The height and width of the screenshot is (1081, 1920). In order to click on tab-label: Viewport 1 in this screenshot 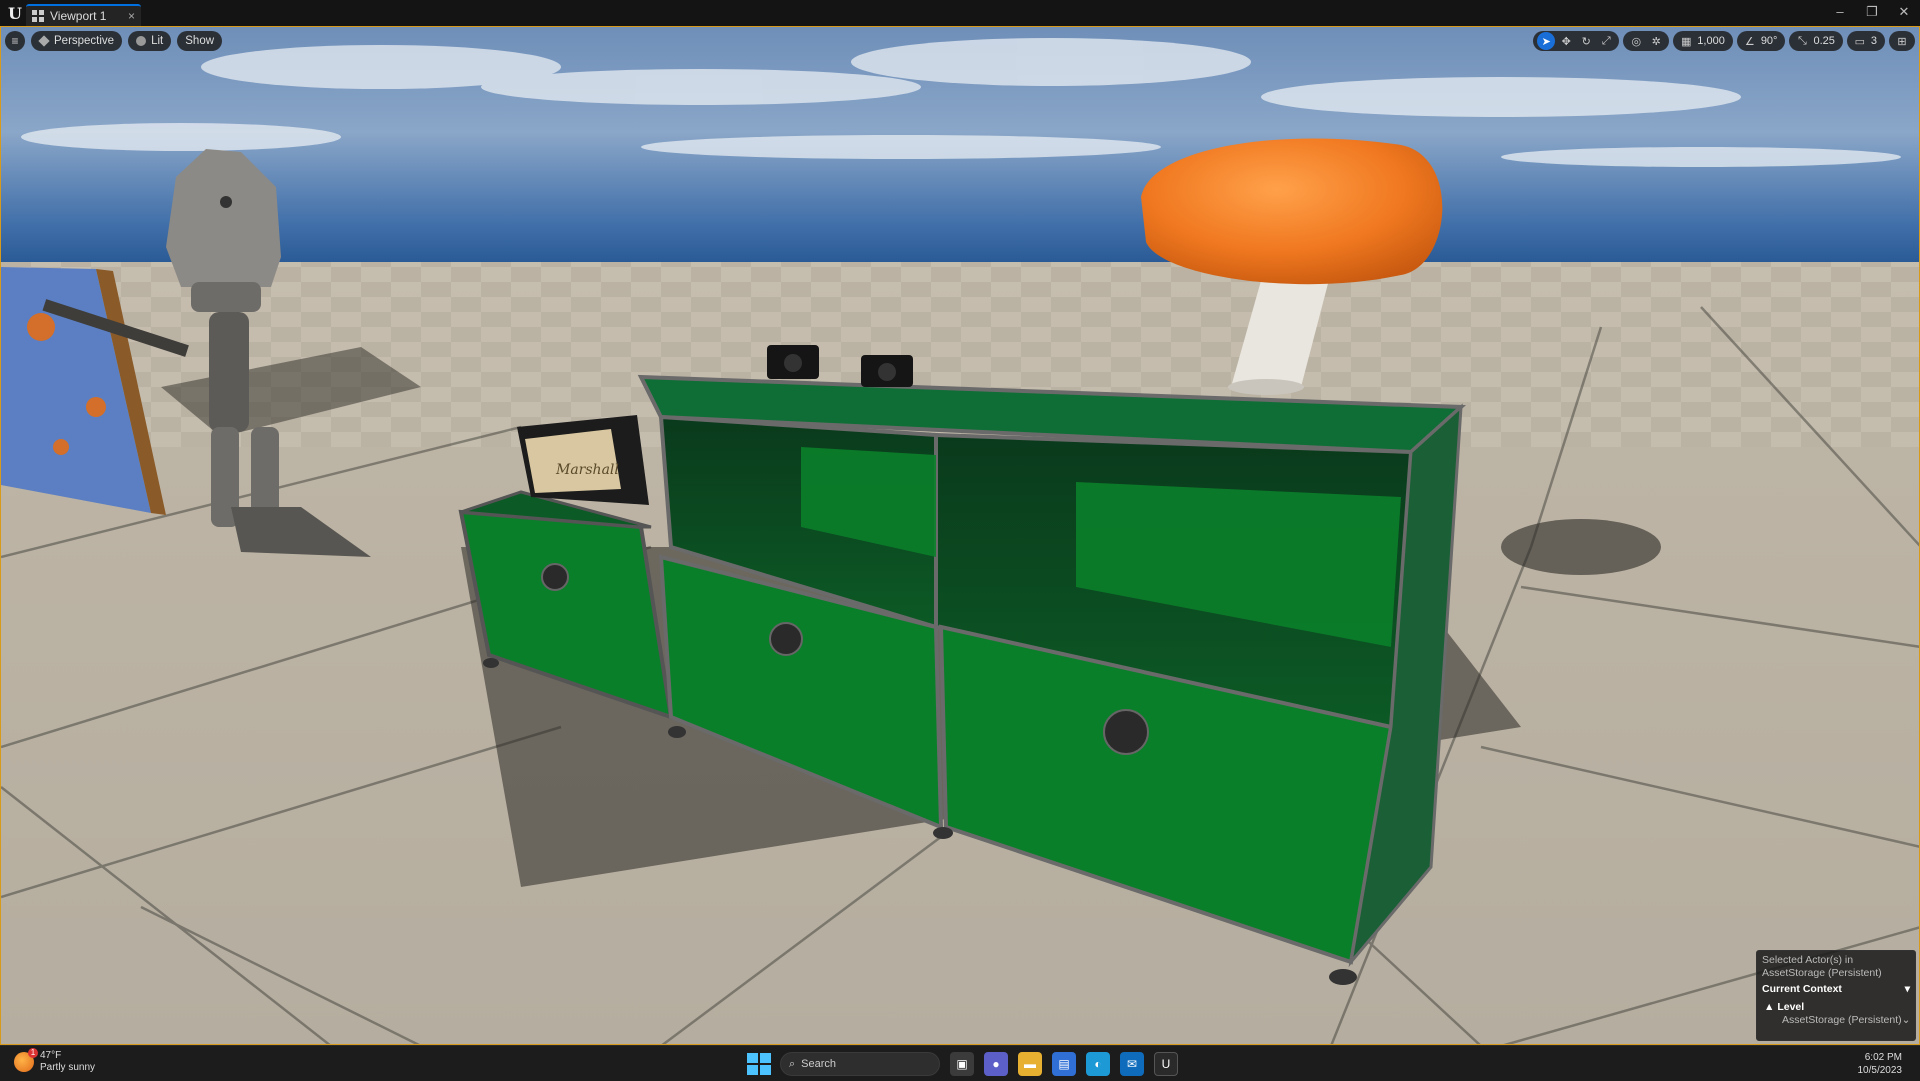, I will do `click(78, 16)`.